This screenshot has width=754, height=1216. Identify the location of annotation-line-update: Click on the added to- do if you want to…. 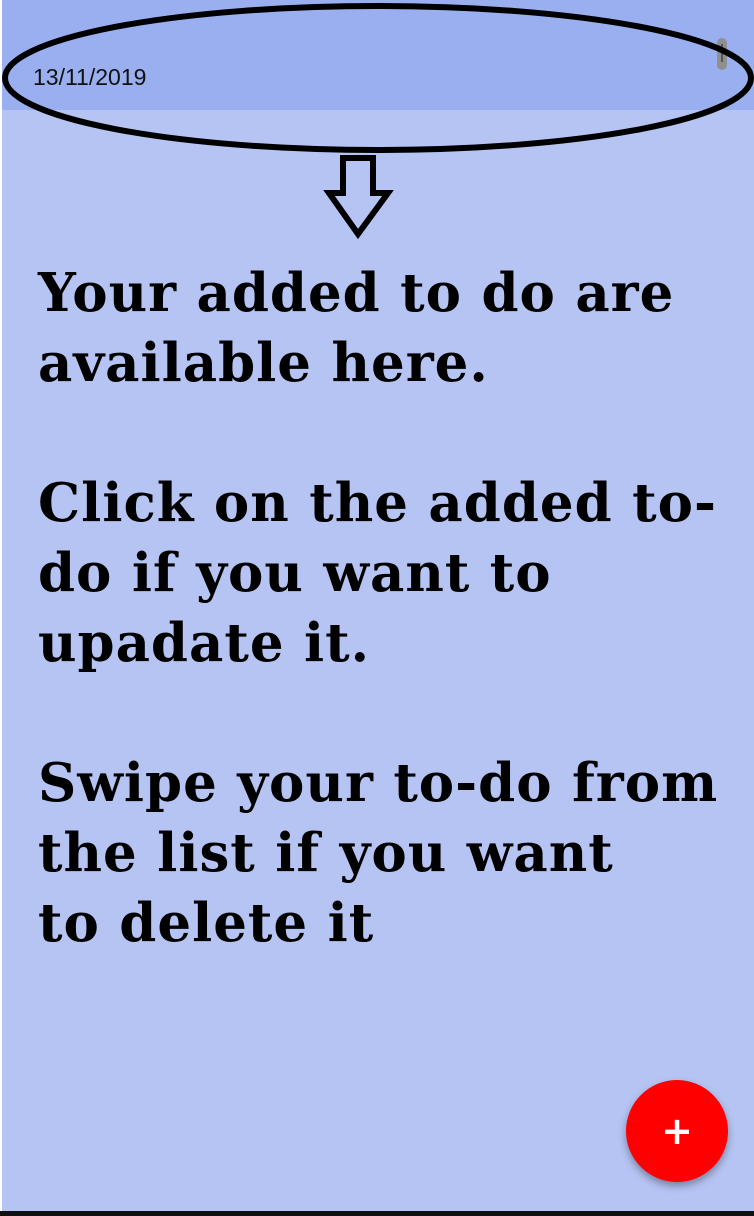
(377, 573).